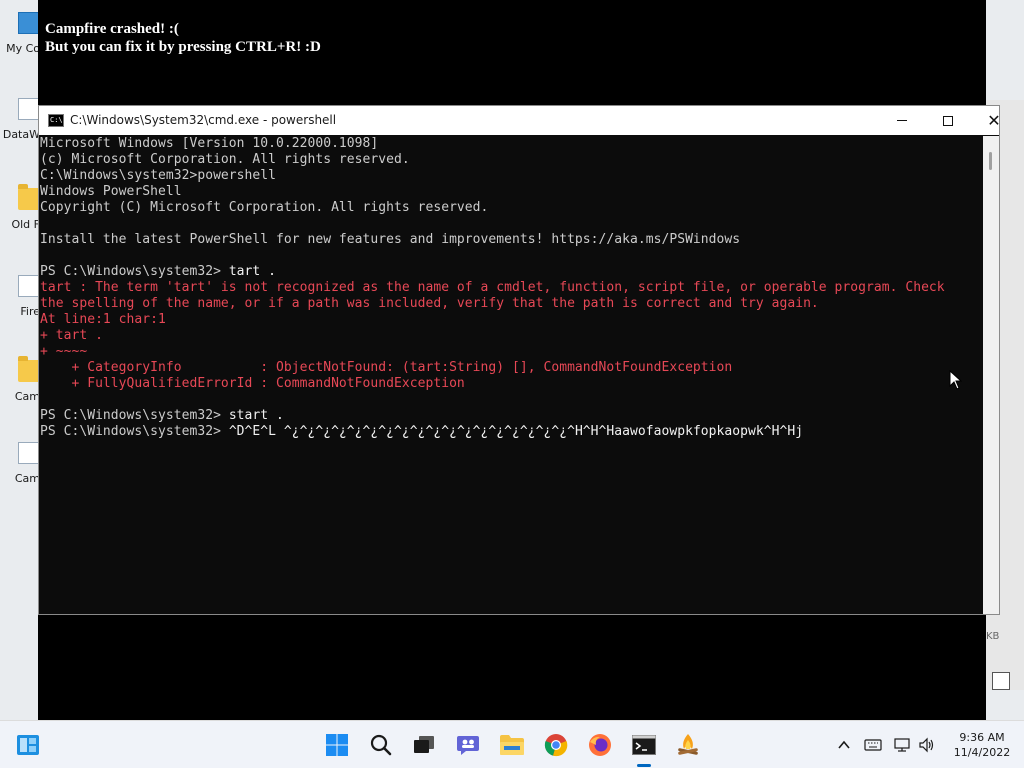 The width and height of the screenshot is (1024, 768). I want to click on terminal-icon, so click(644, 745).